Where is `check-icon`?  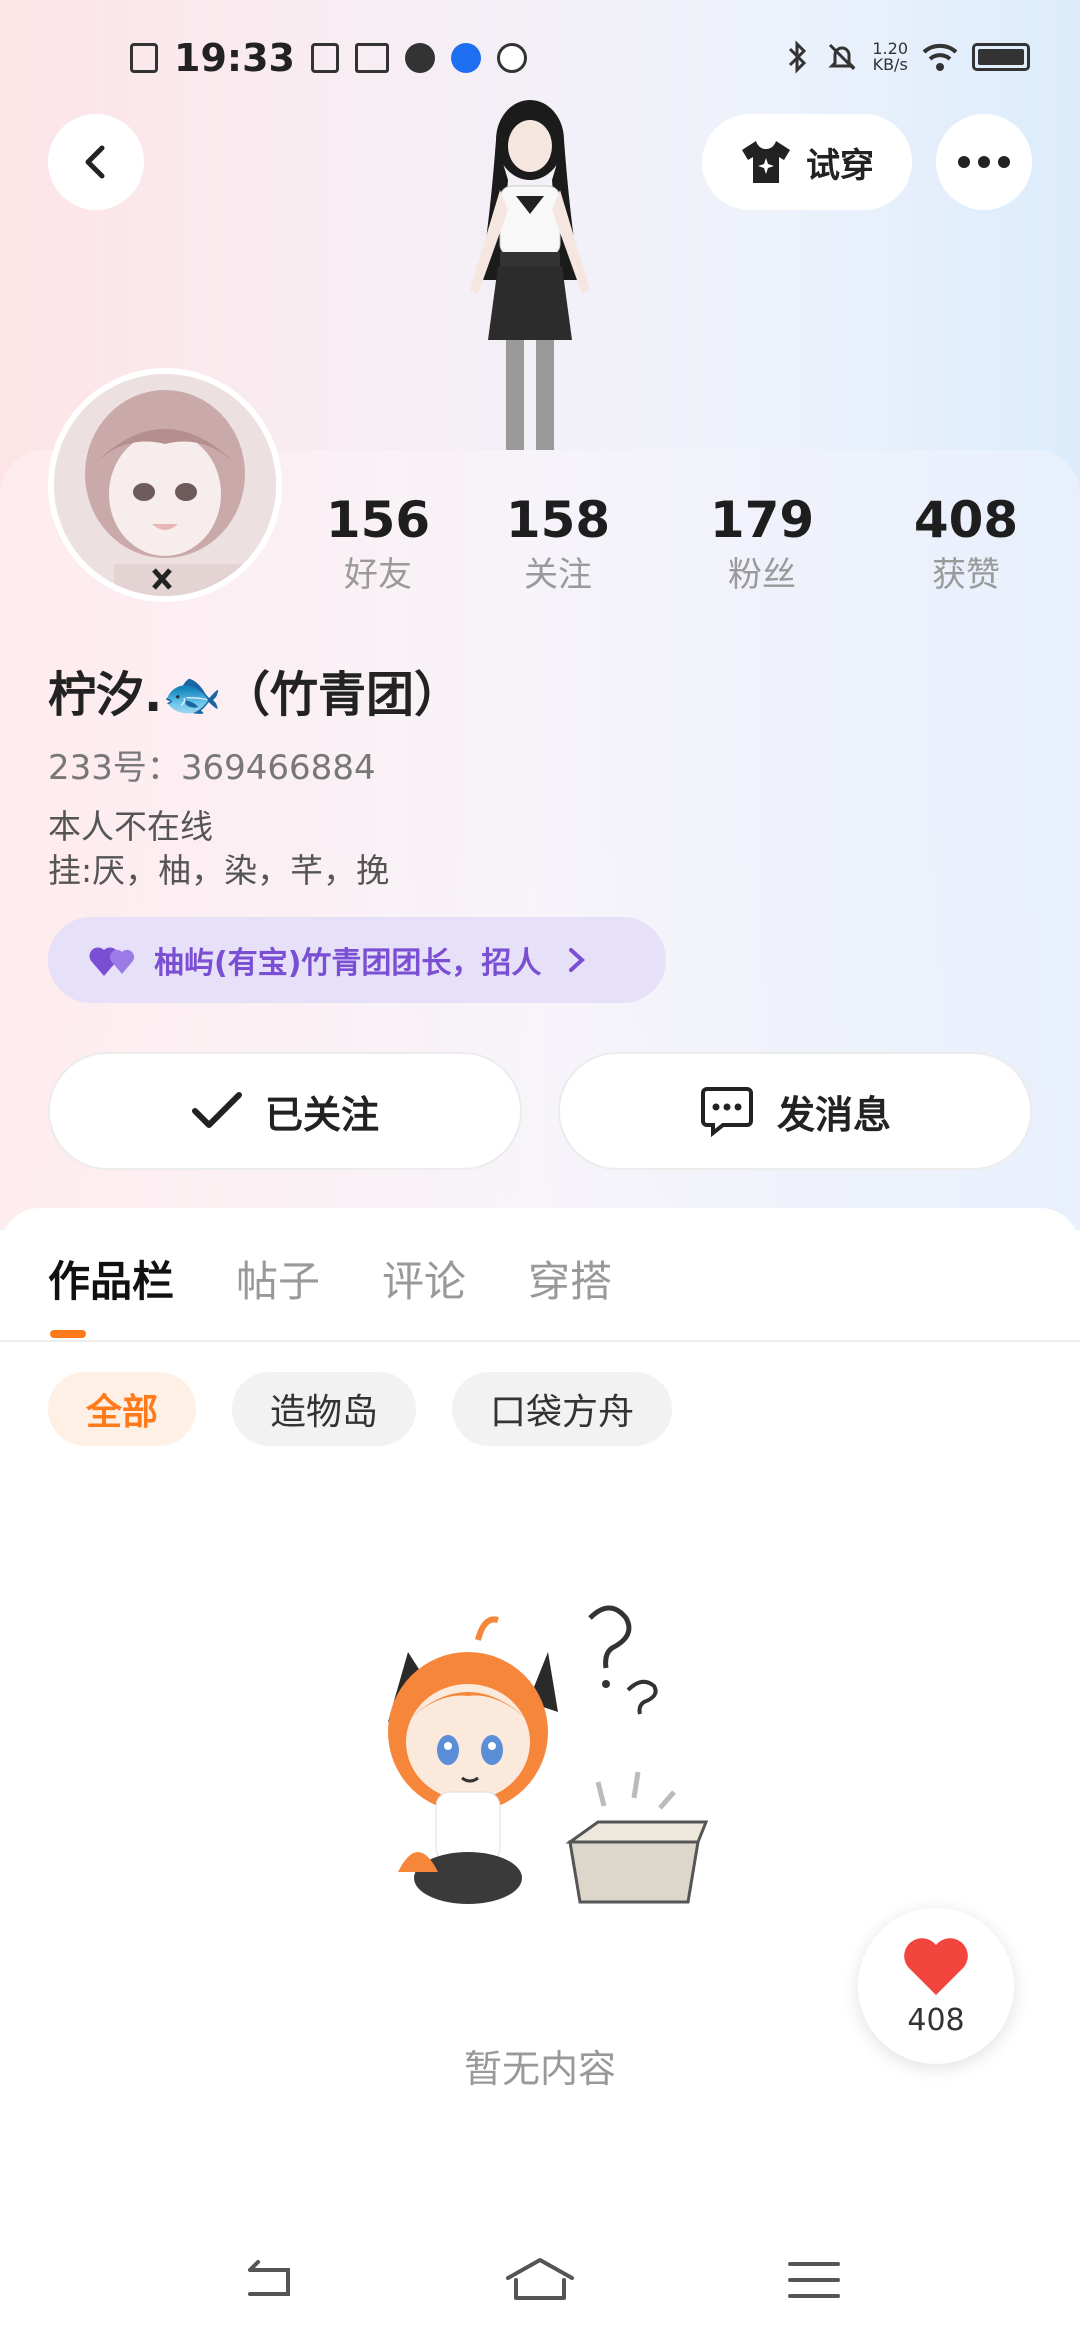
check-icon is located at coordinates (216, 1110).